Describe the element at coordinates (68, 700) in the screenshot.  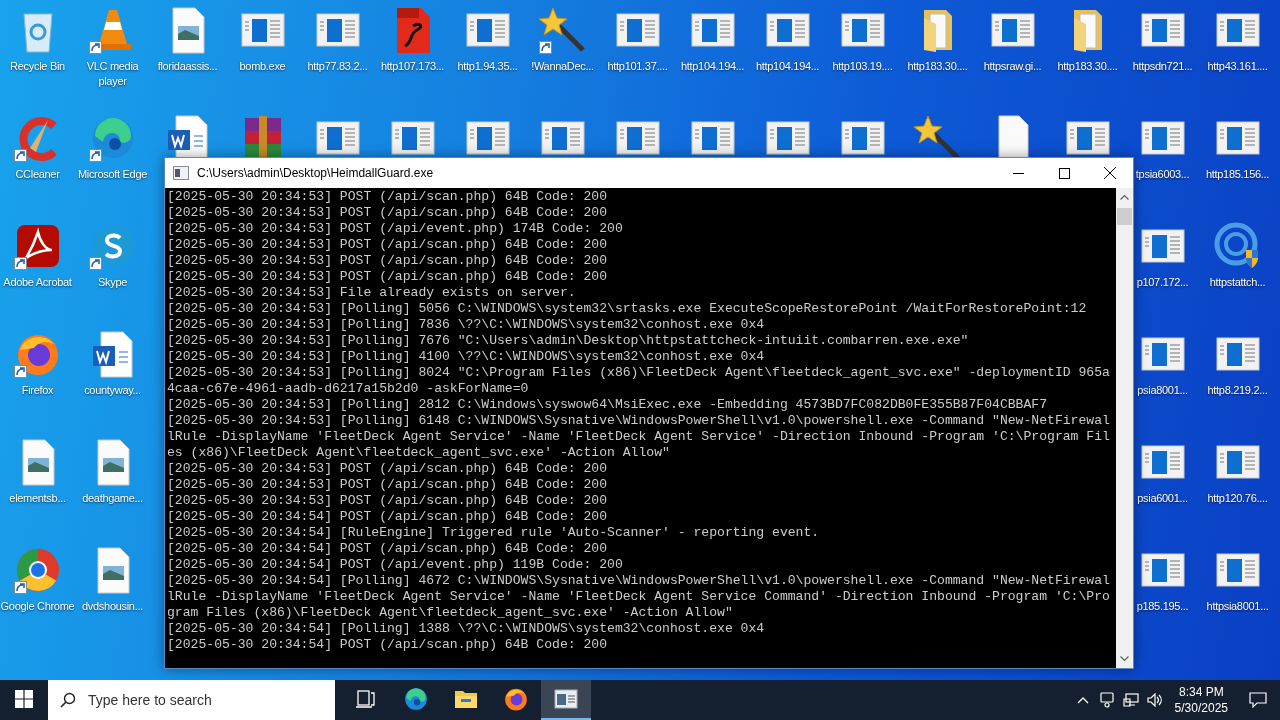
I see `search-icon` at that location.